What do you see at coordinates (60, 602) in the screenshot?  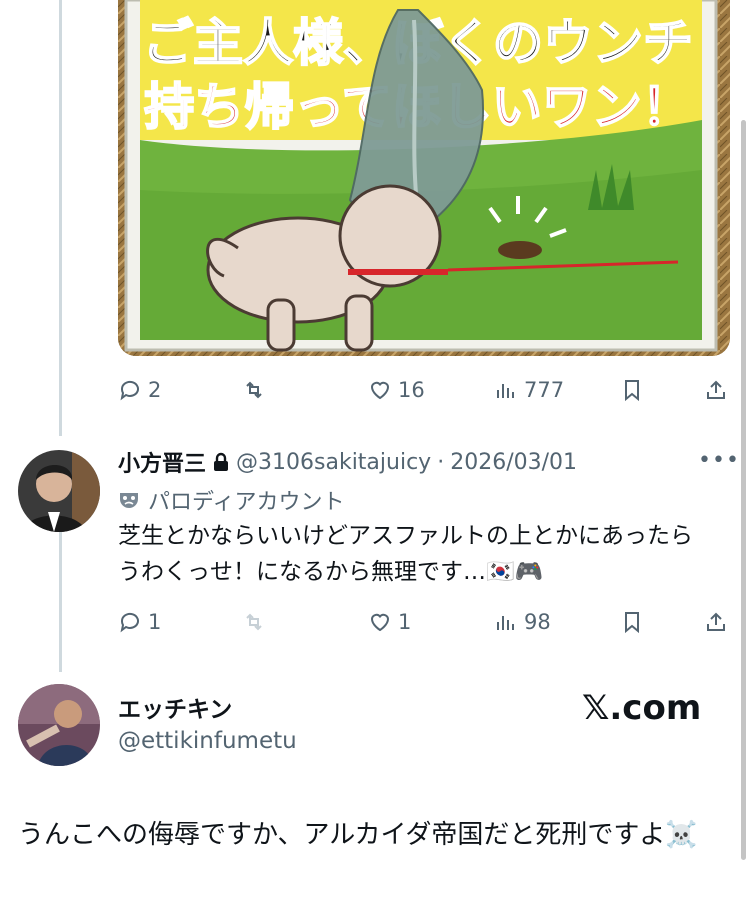 I see `thread-line-middle` at bounding box center [60, 602].